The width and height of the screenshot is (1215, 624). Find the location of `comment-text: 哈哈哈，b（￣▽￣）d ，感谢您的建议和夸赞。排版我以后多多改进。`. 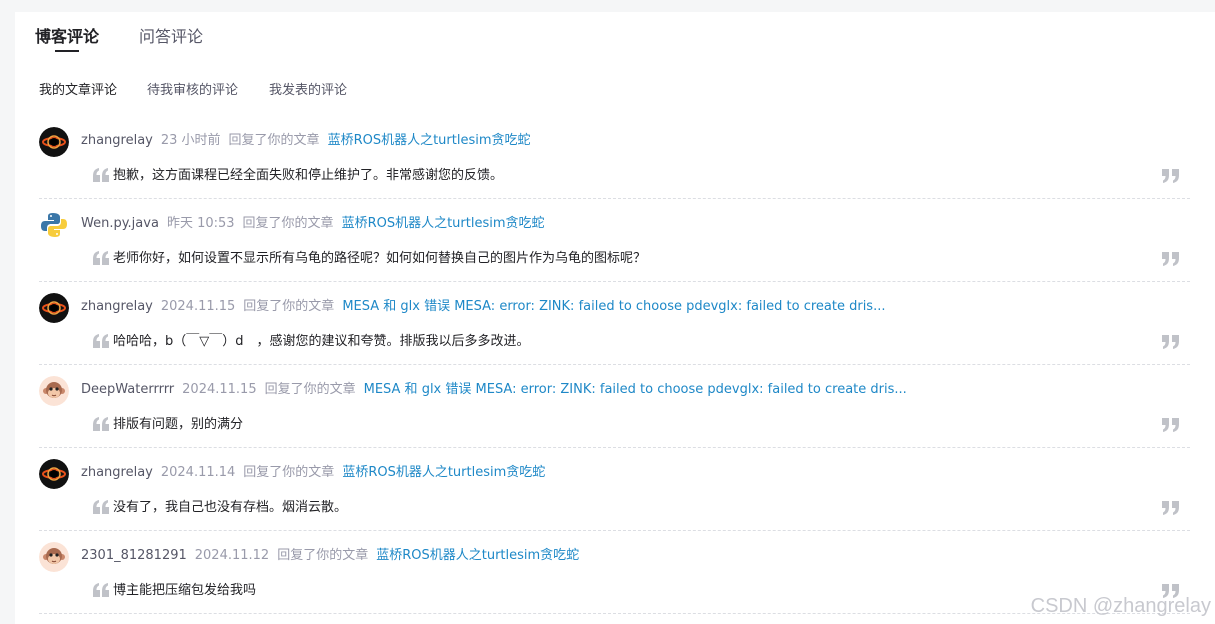

comment-text: 哈哈哈，b（￣▽￣）d ，感谢您的建议和夸赞。排版我以后多多改进。 is located at coordinates (321, 341).